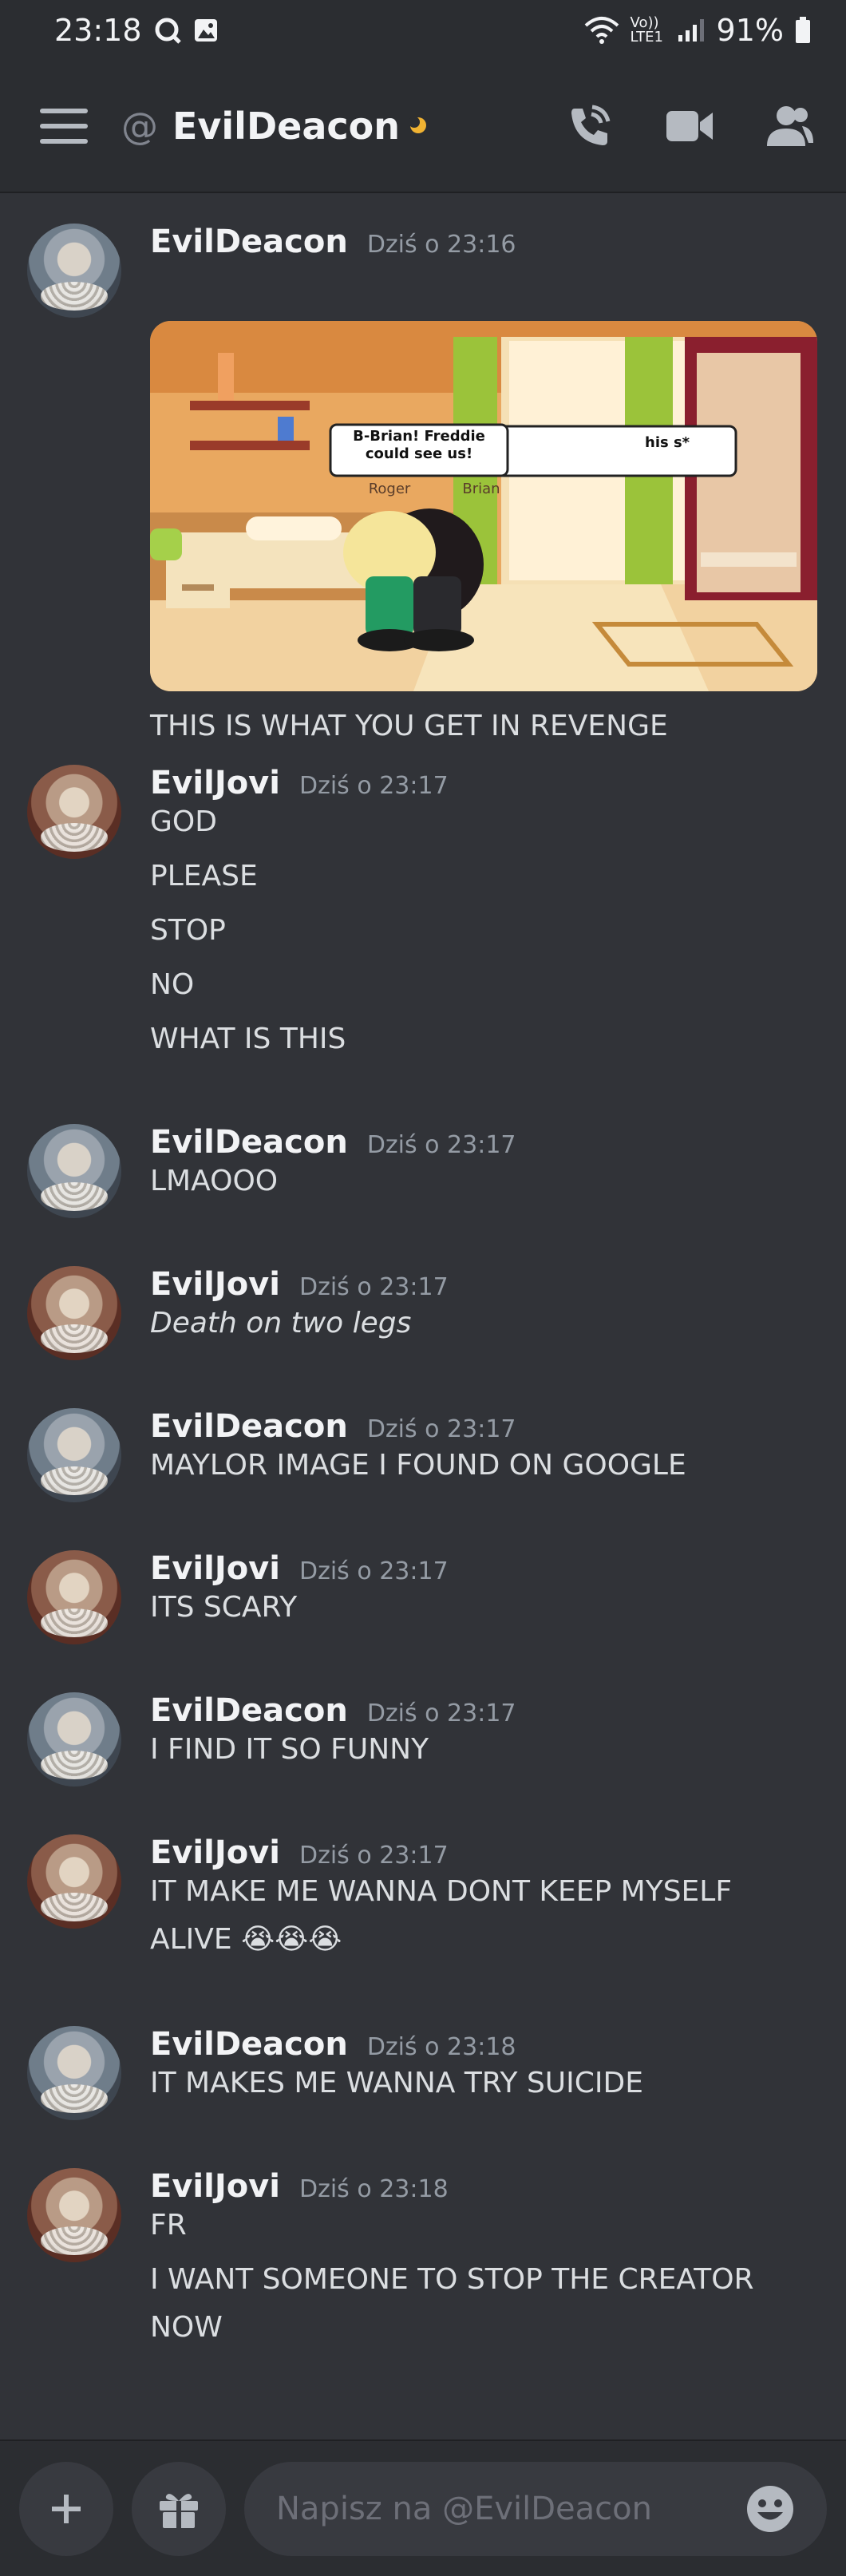 This screenshot has height=2576, width=846. I want to click on message-text: GOD, so click(183, 821).